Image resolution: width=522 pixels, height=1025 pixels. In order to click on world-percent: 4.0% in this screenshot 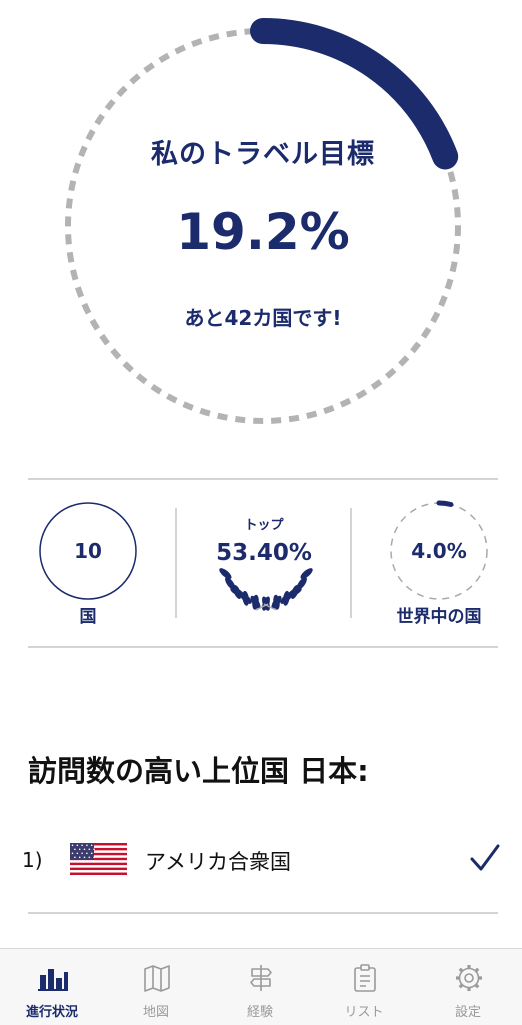, I will do `click(439, 551)`.